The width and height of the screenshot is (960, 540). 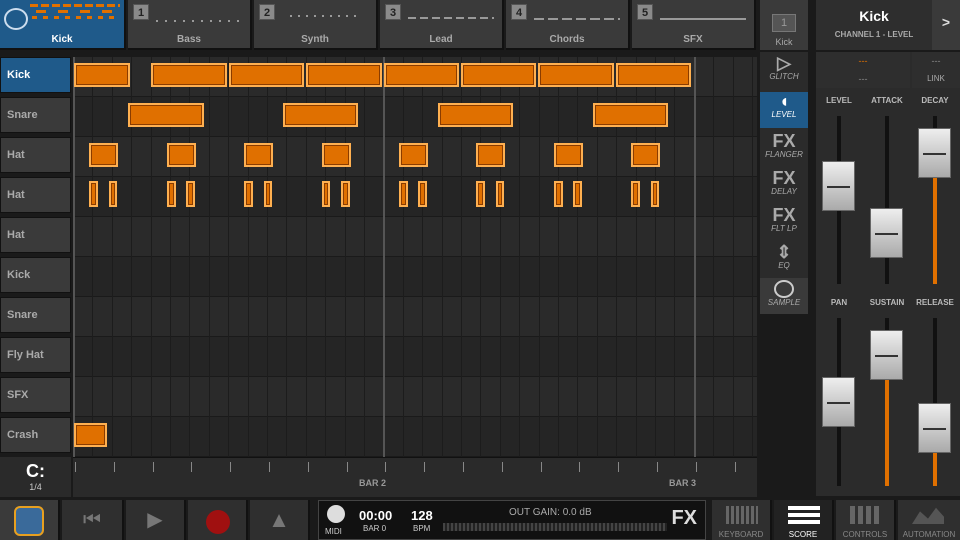 What do you see at coordinates (784, 224) in the screenshot?
I see `fx-flt-lp: FX FLT LP` at bounding box center [784, 224].